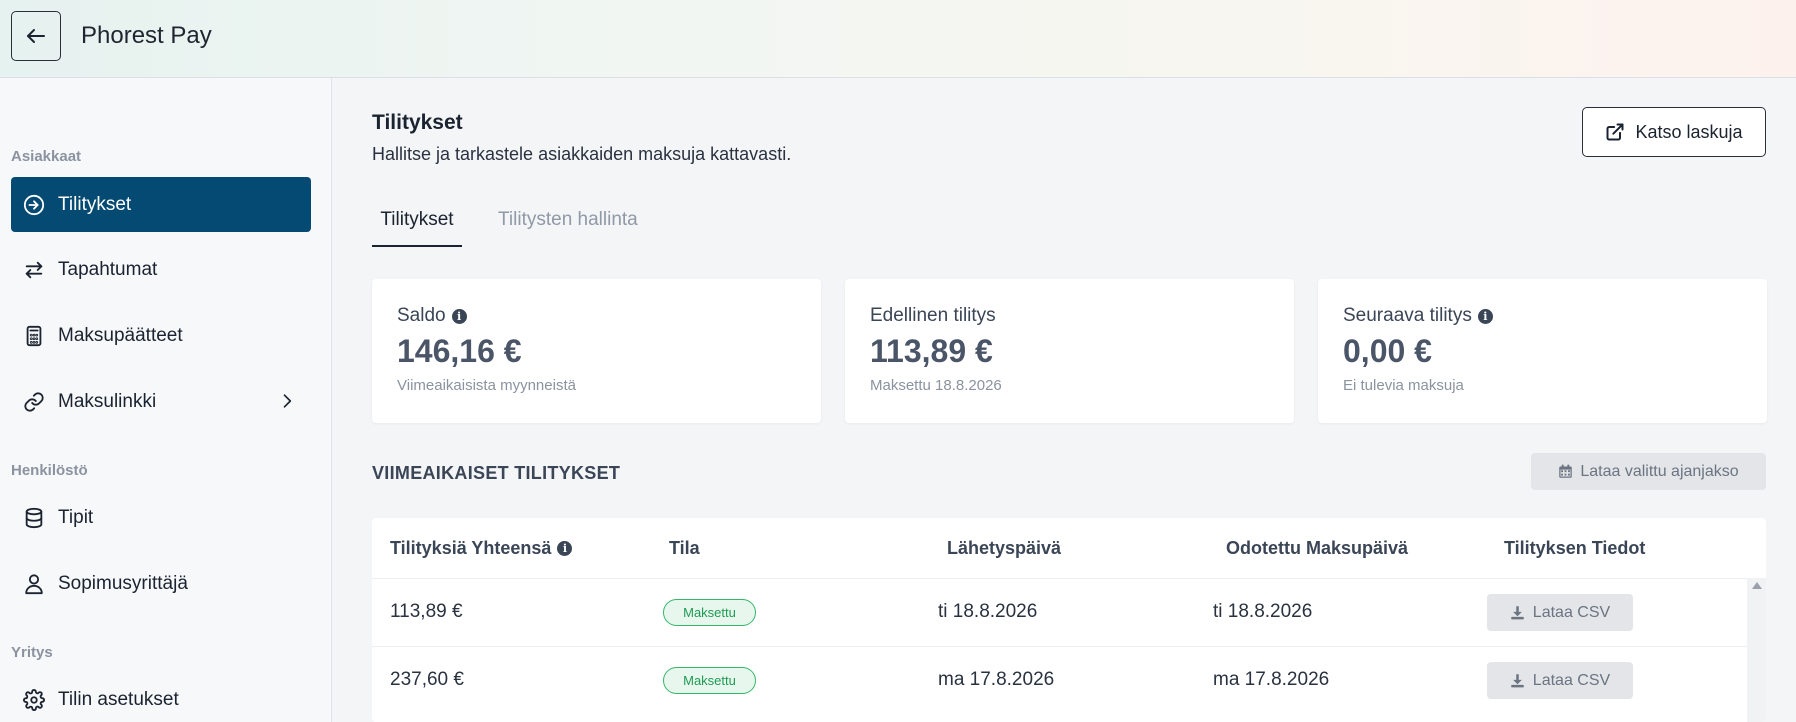 The height and width of the screenshot is (722, 1796). I want to click on card-label: Edellinen tilitys, so click(933, 315).